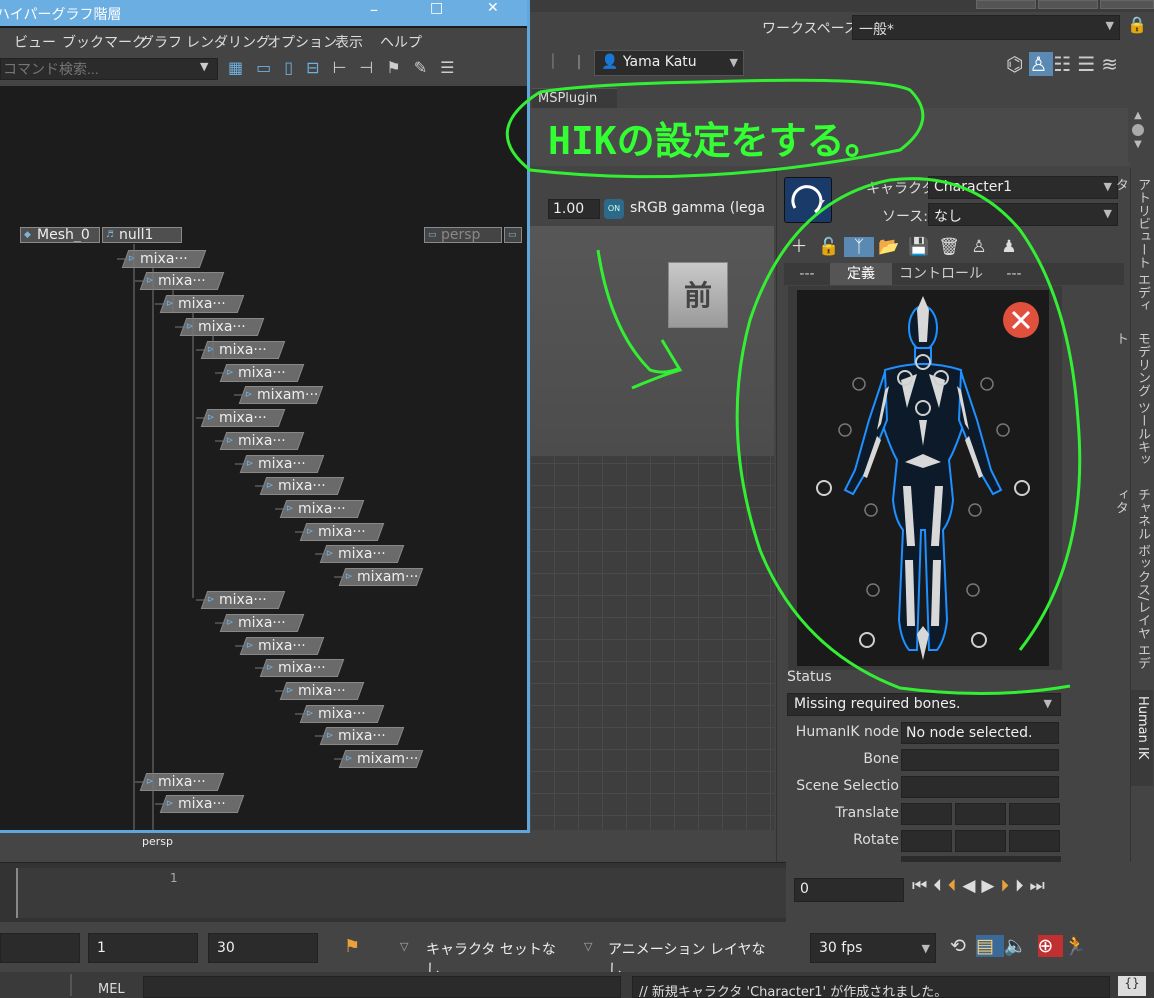  What do you see at coordinates (659, 62) in the screenshot?
I see `user-name: Yama Katu` at bounding box center [659, 62].